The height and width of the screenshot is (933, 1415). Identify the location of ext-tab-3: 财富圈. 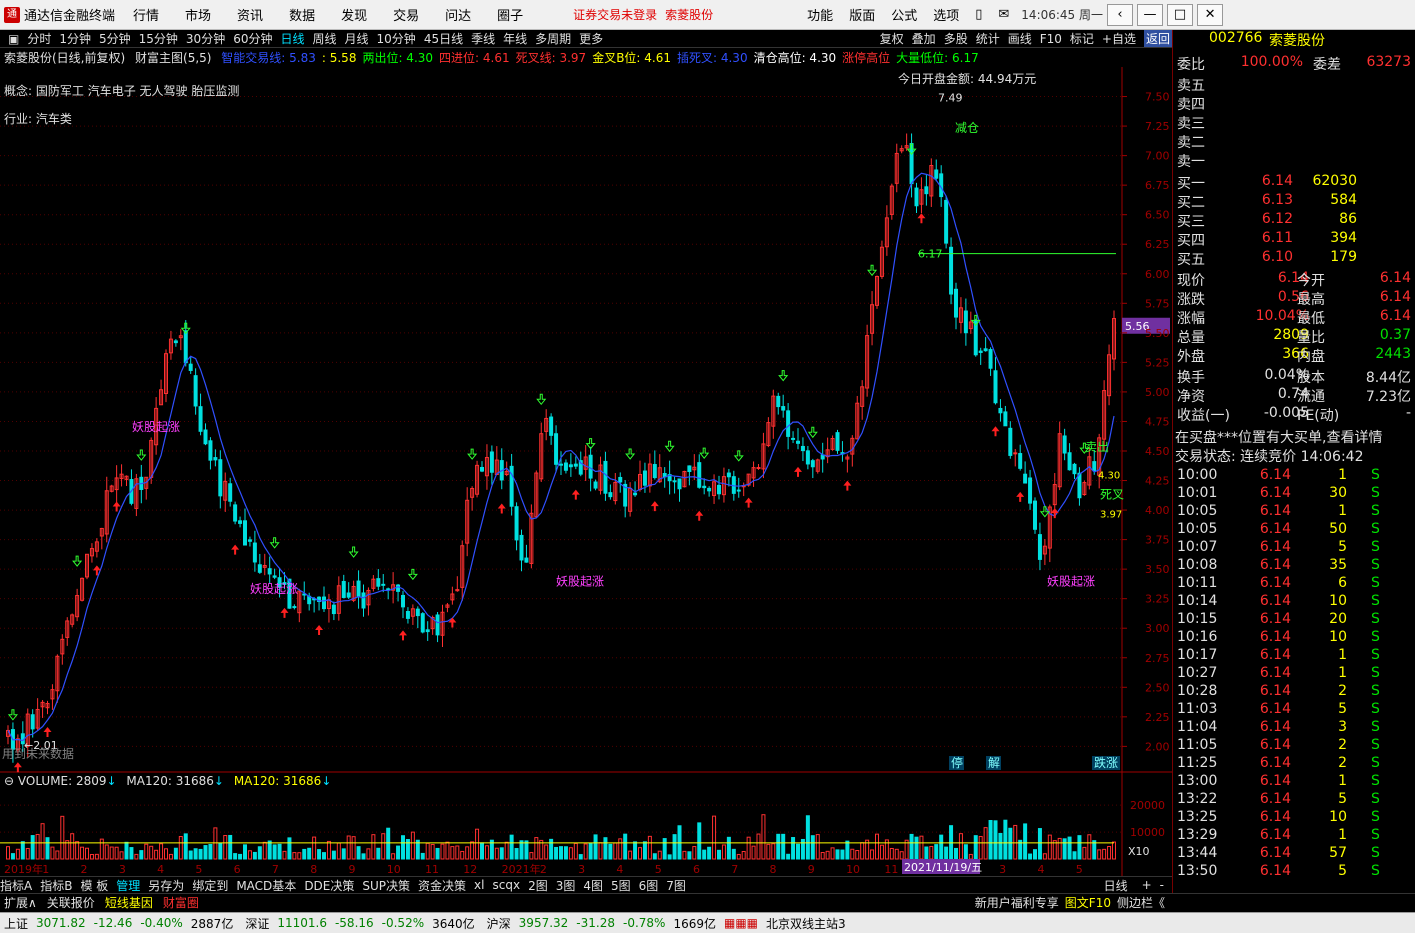
(181, 902).